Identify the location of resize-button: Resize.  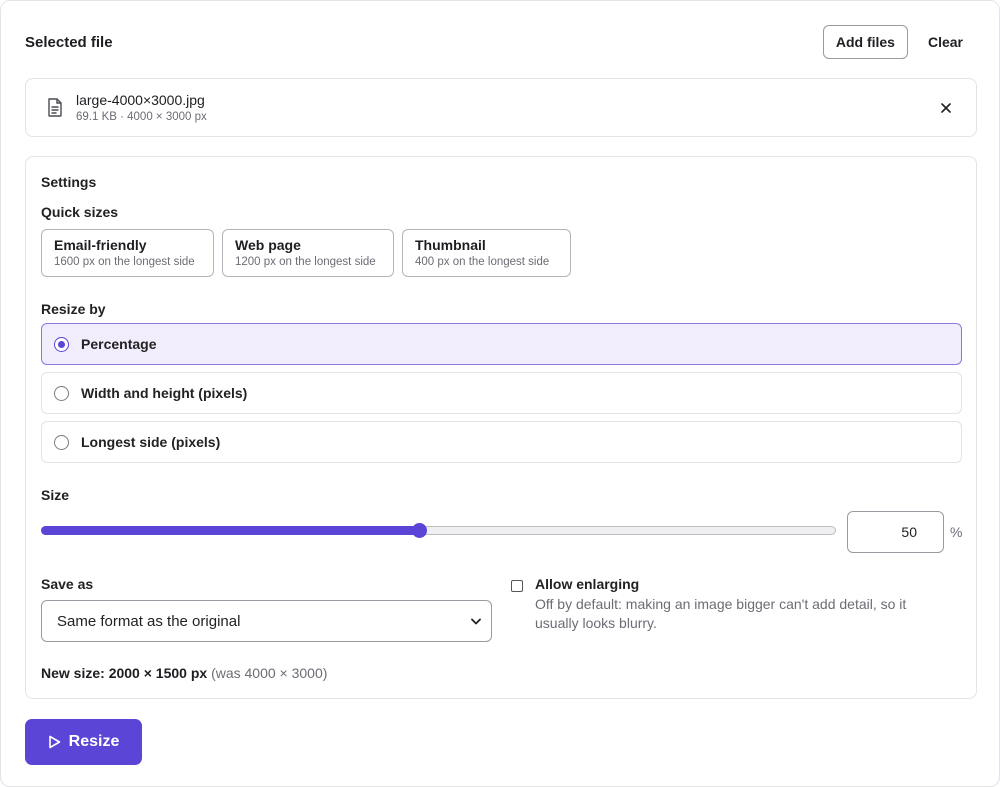
(83, 742).